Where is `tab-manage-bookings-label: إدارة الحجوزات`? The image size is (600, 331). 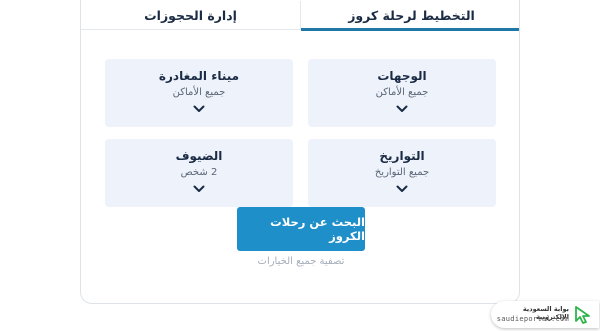 tab-manage-bookings-label: إدارة الحجوزات is located at coordinates (190, 15).